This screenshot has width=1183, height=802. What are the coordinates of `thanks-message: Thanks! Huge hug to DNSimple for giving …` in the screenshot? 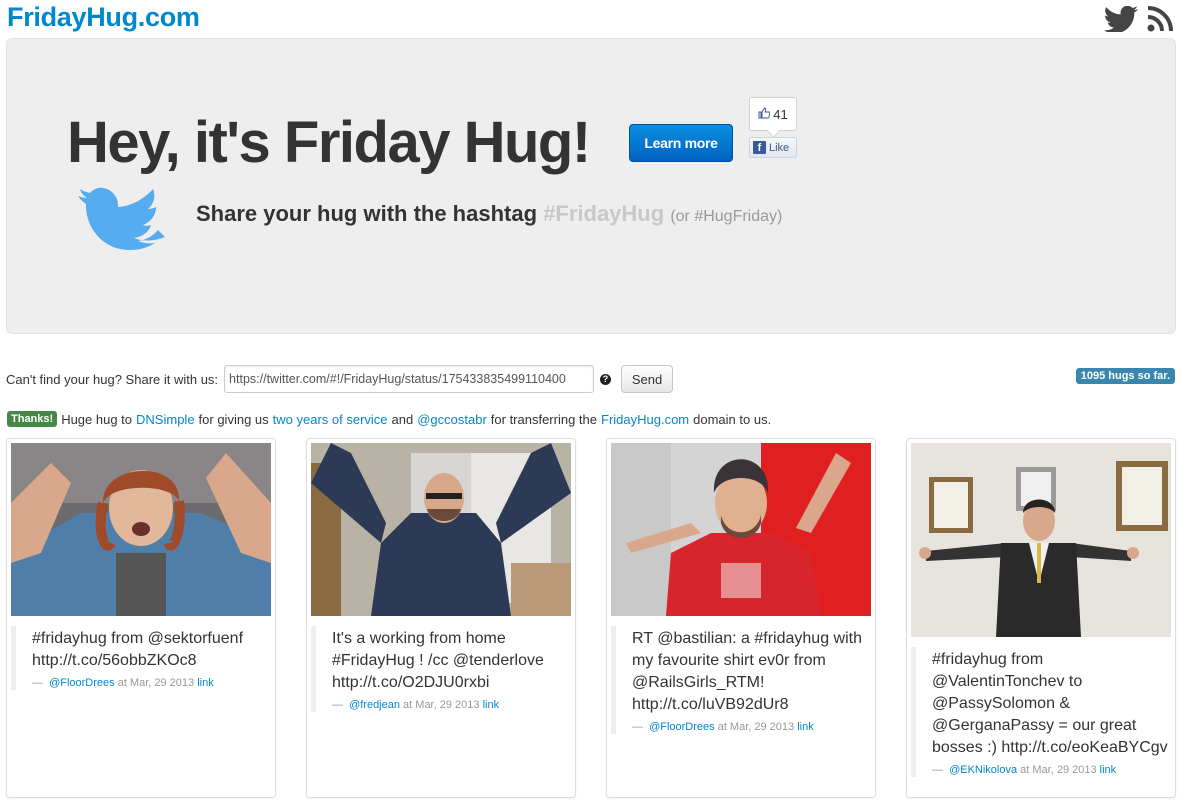 It's located at (389, 419).